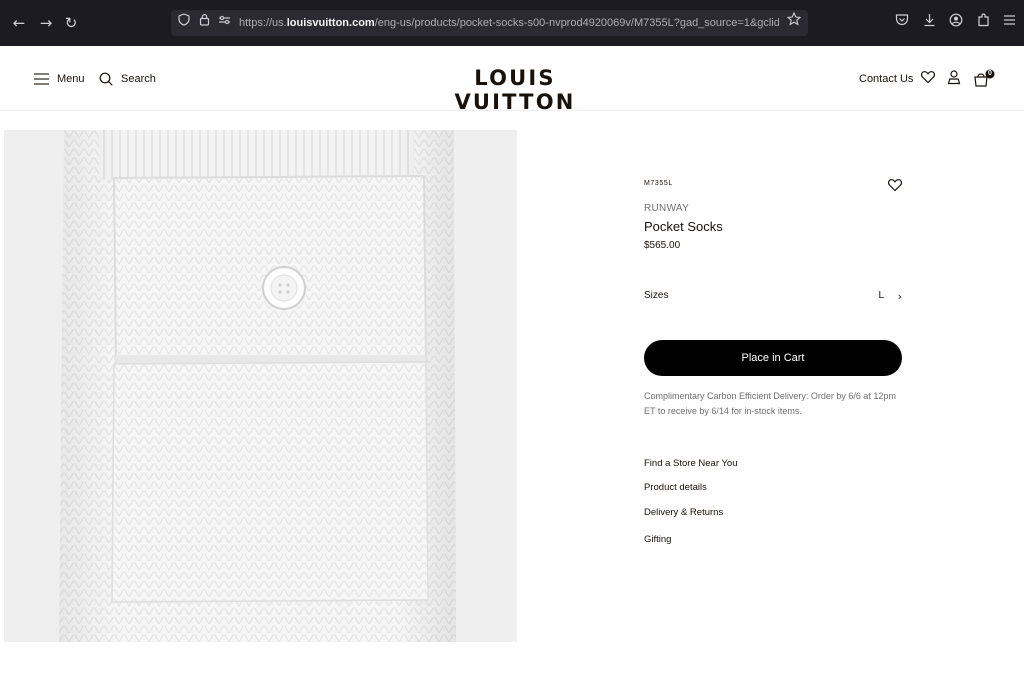  Describe the element at coordinates (71, 23) in the screenshot. I see `reload-icon: ↻` at that location.